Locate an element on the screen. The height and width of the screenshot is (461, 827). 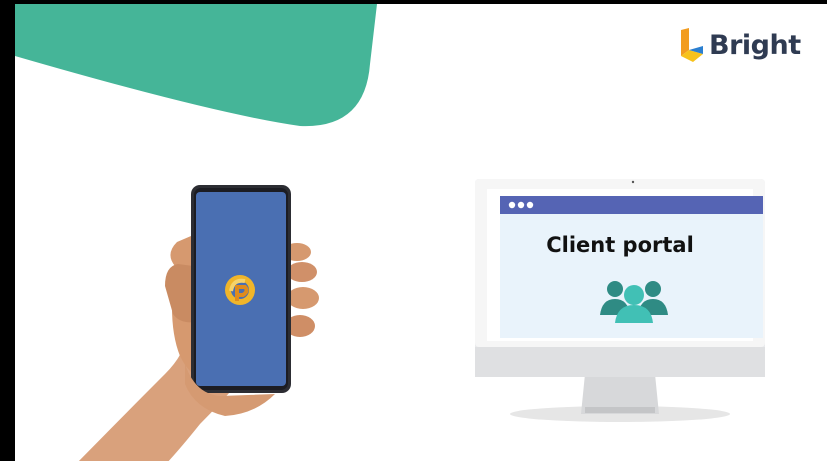
bright-logo: Bright is located at coordinates (740, 45).